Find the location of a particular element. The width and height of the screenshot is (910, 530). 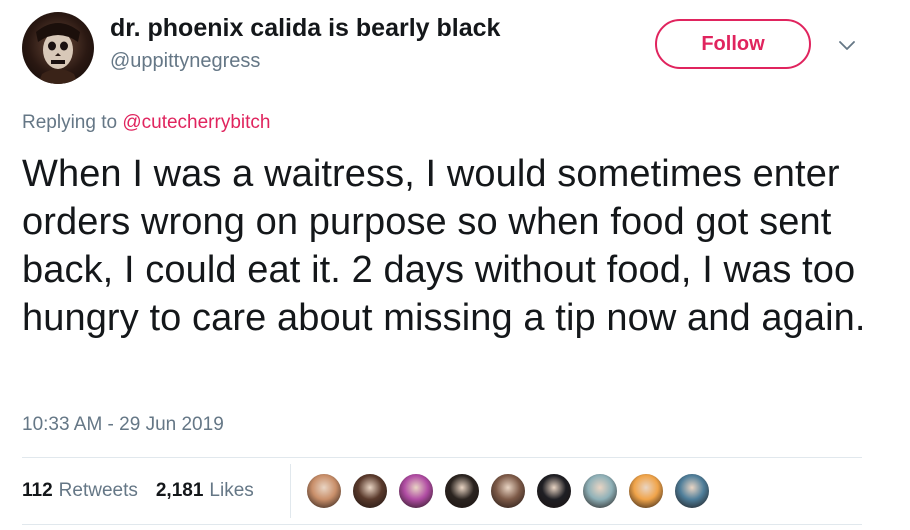

likes-stat: 2,181 Likes is located at coordinates (205, 491).